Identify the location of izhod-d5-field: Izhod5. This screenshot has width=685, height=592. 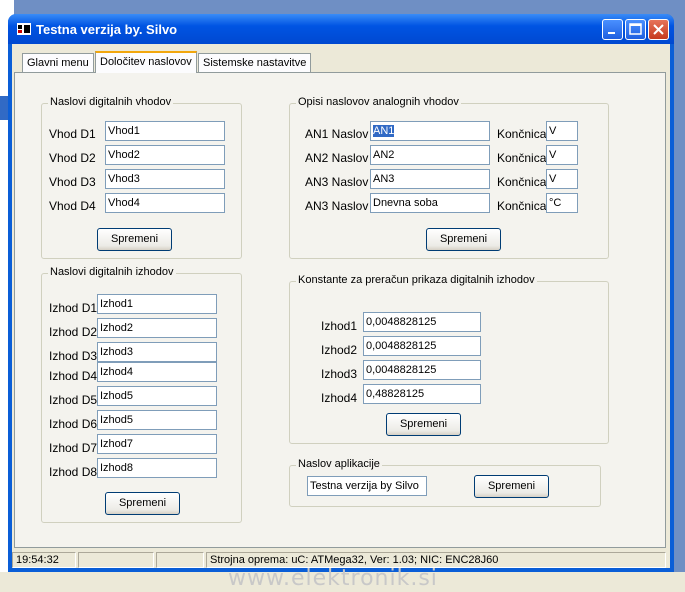
(157, 396).